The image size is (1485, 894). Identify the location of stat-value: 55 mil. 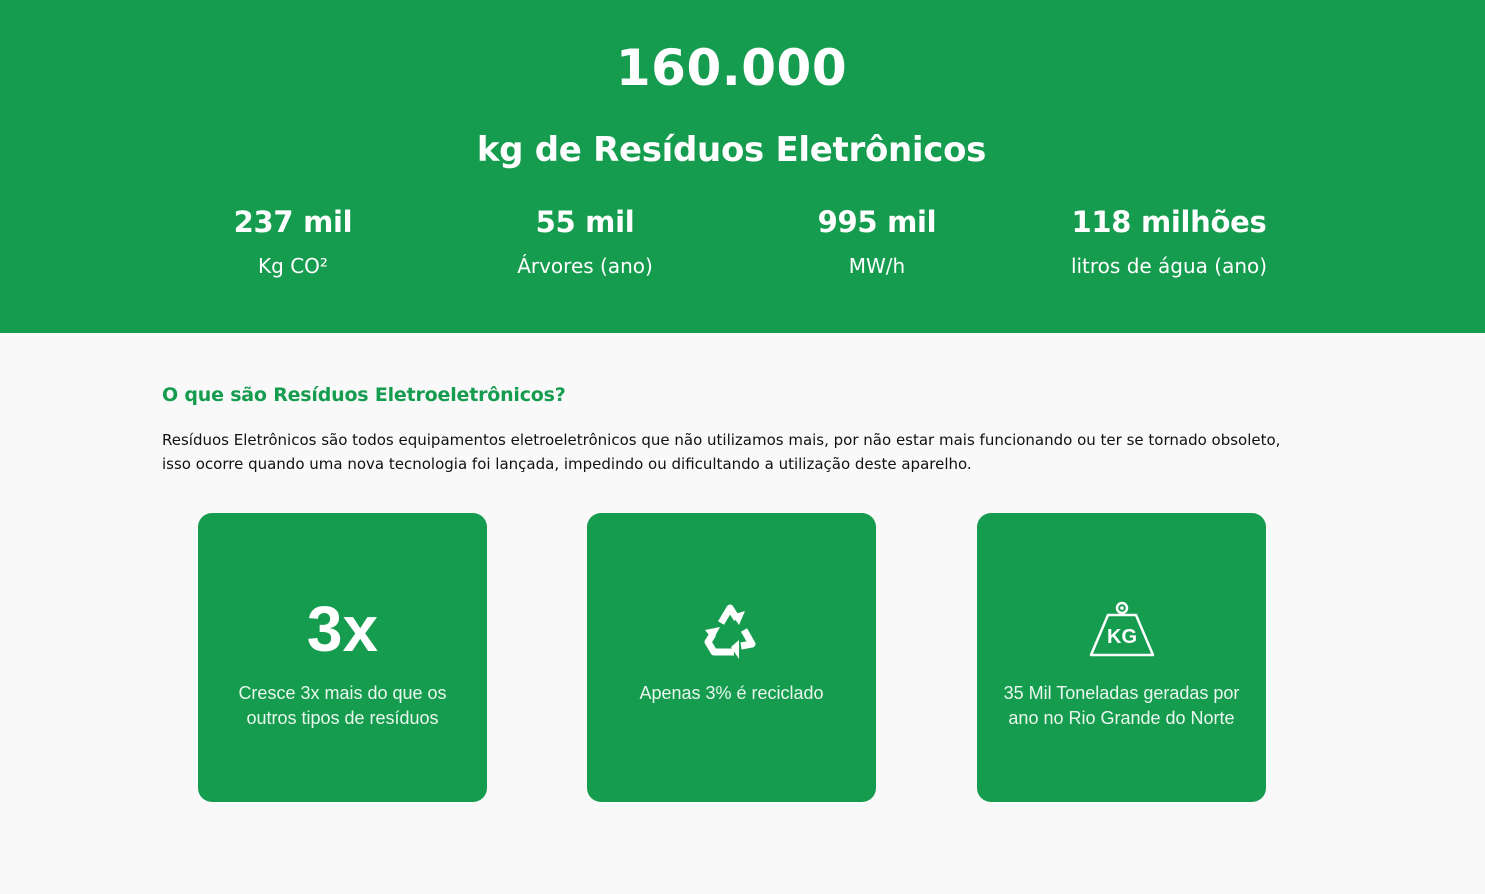
(585, 222).